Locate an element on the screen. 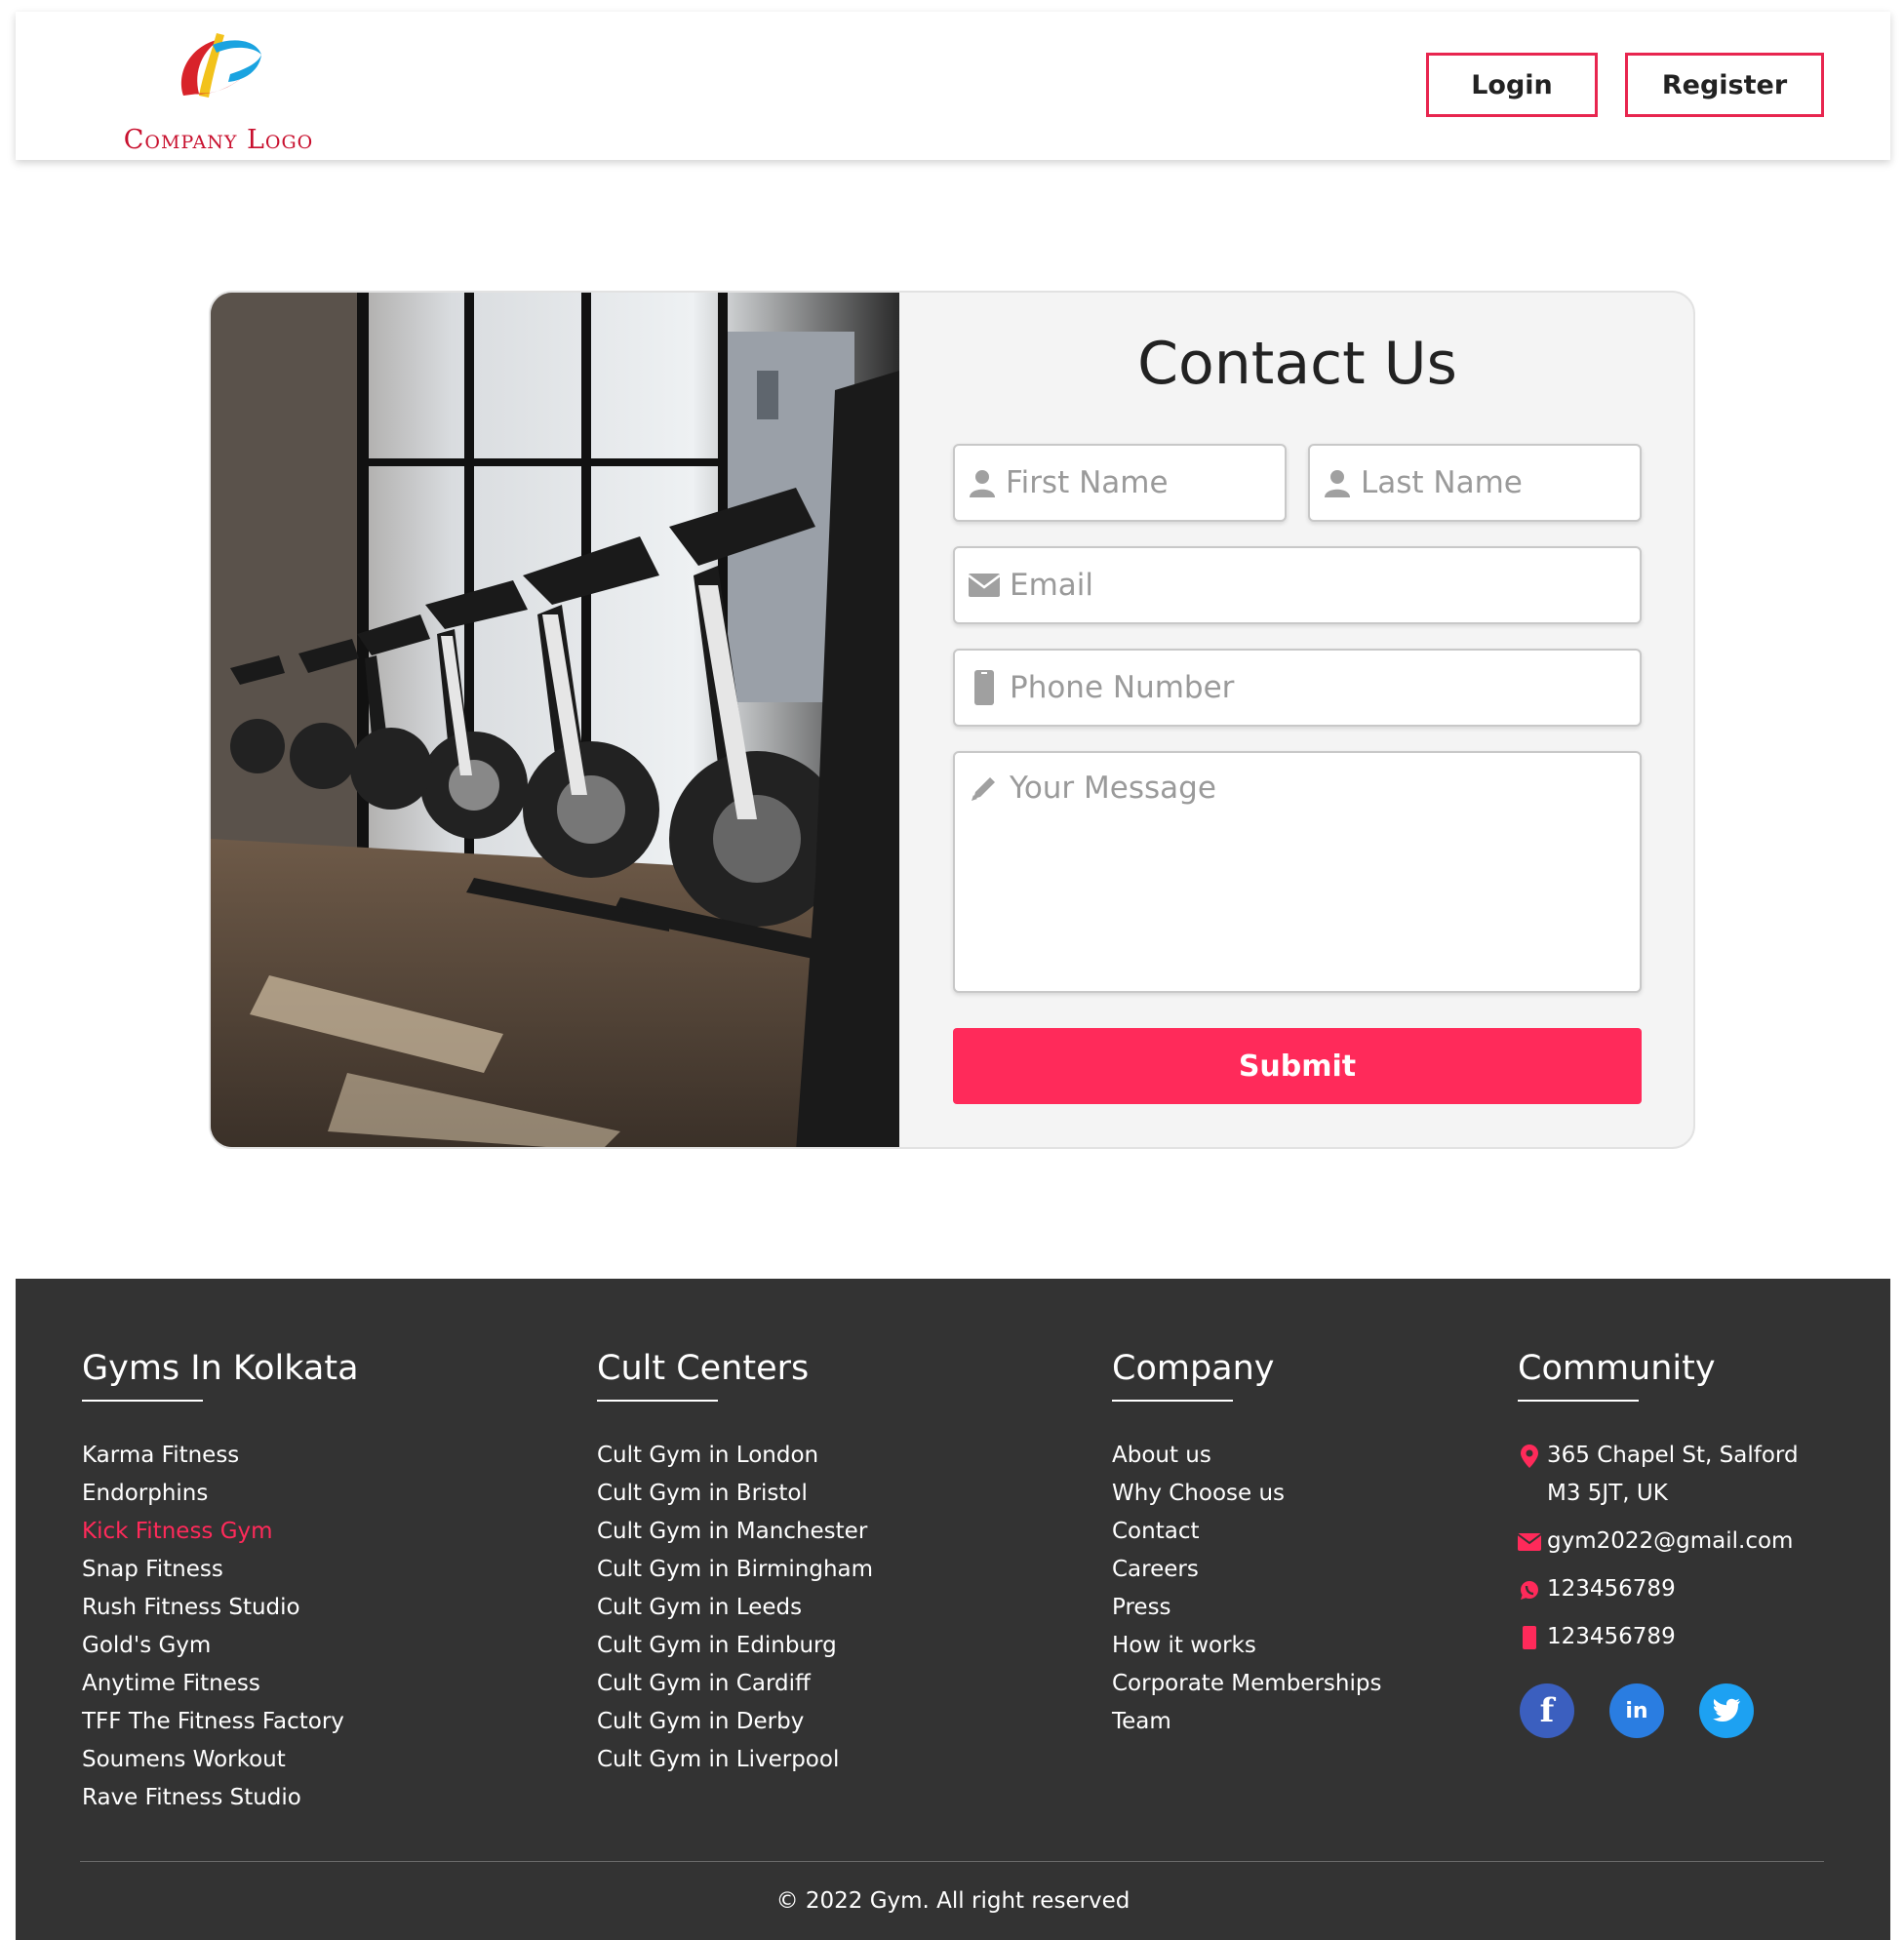 The image size is (1904, 1940). address-line-2: M3 5JT, UK is located at coordinates (1607, 1493).